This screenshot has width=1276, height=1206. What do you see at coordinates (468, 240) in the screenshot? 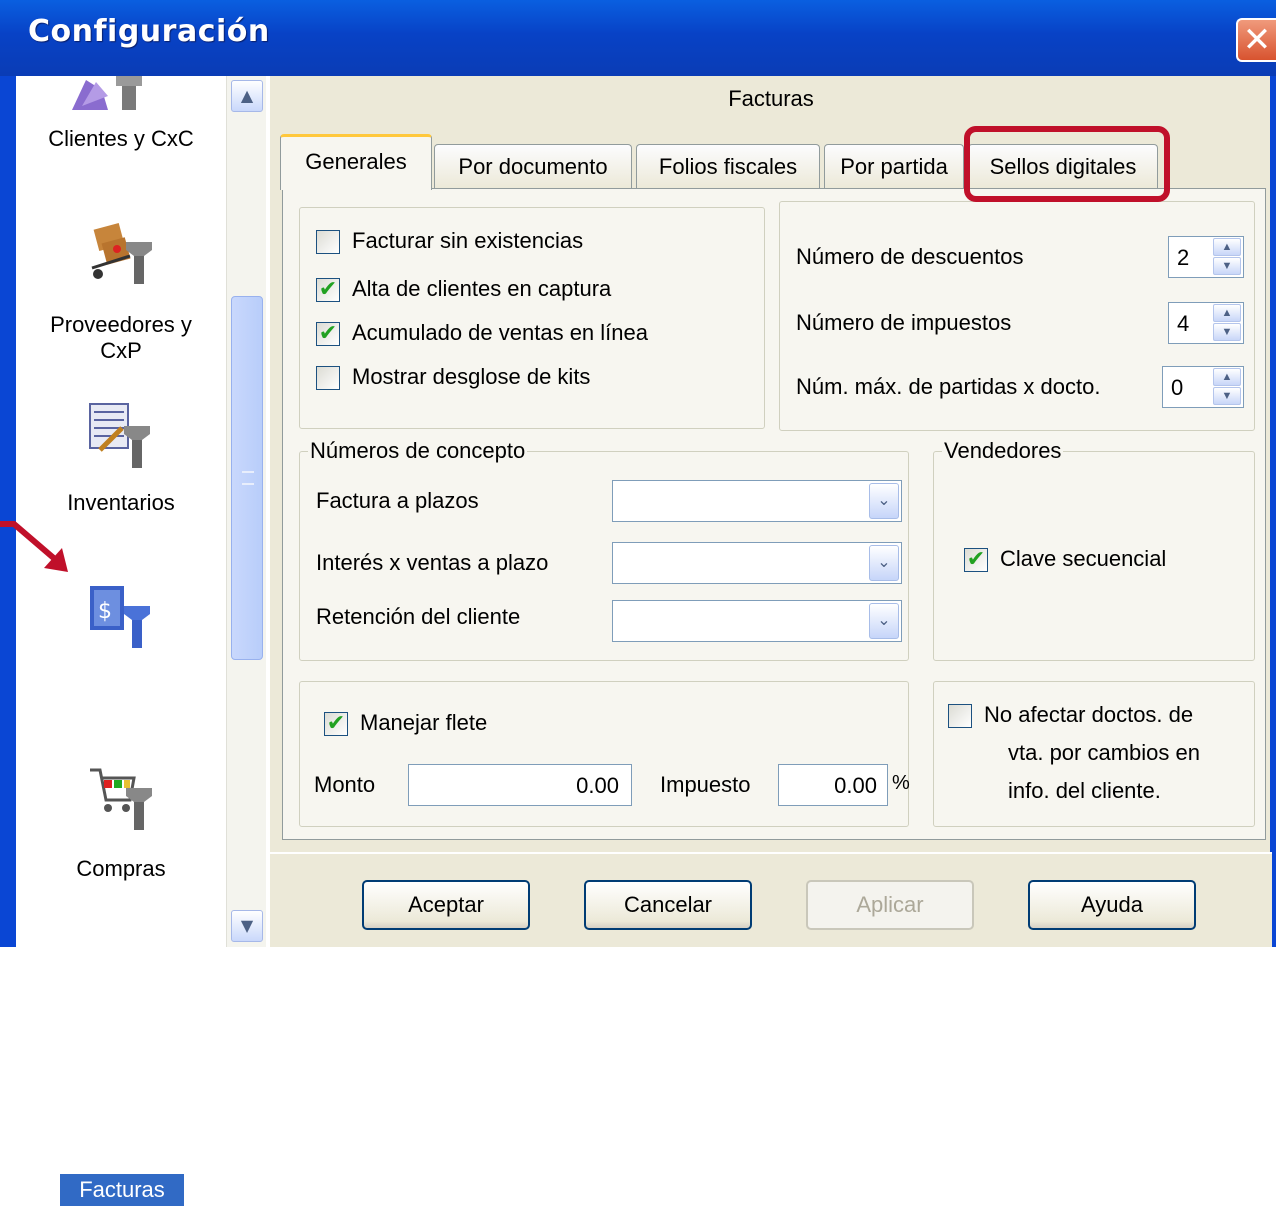
I see `checkbox-label: Facturar sin existencias` at bounding box center [468, 240].